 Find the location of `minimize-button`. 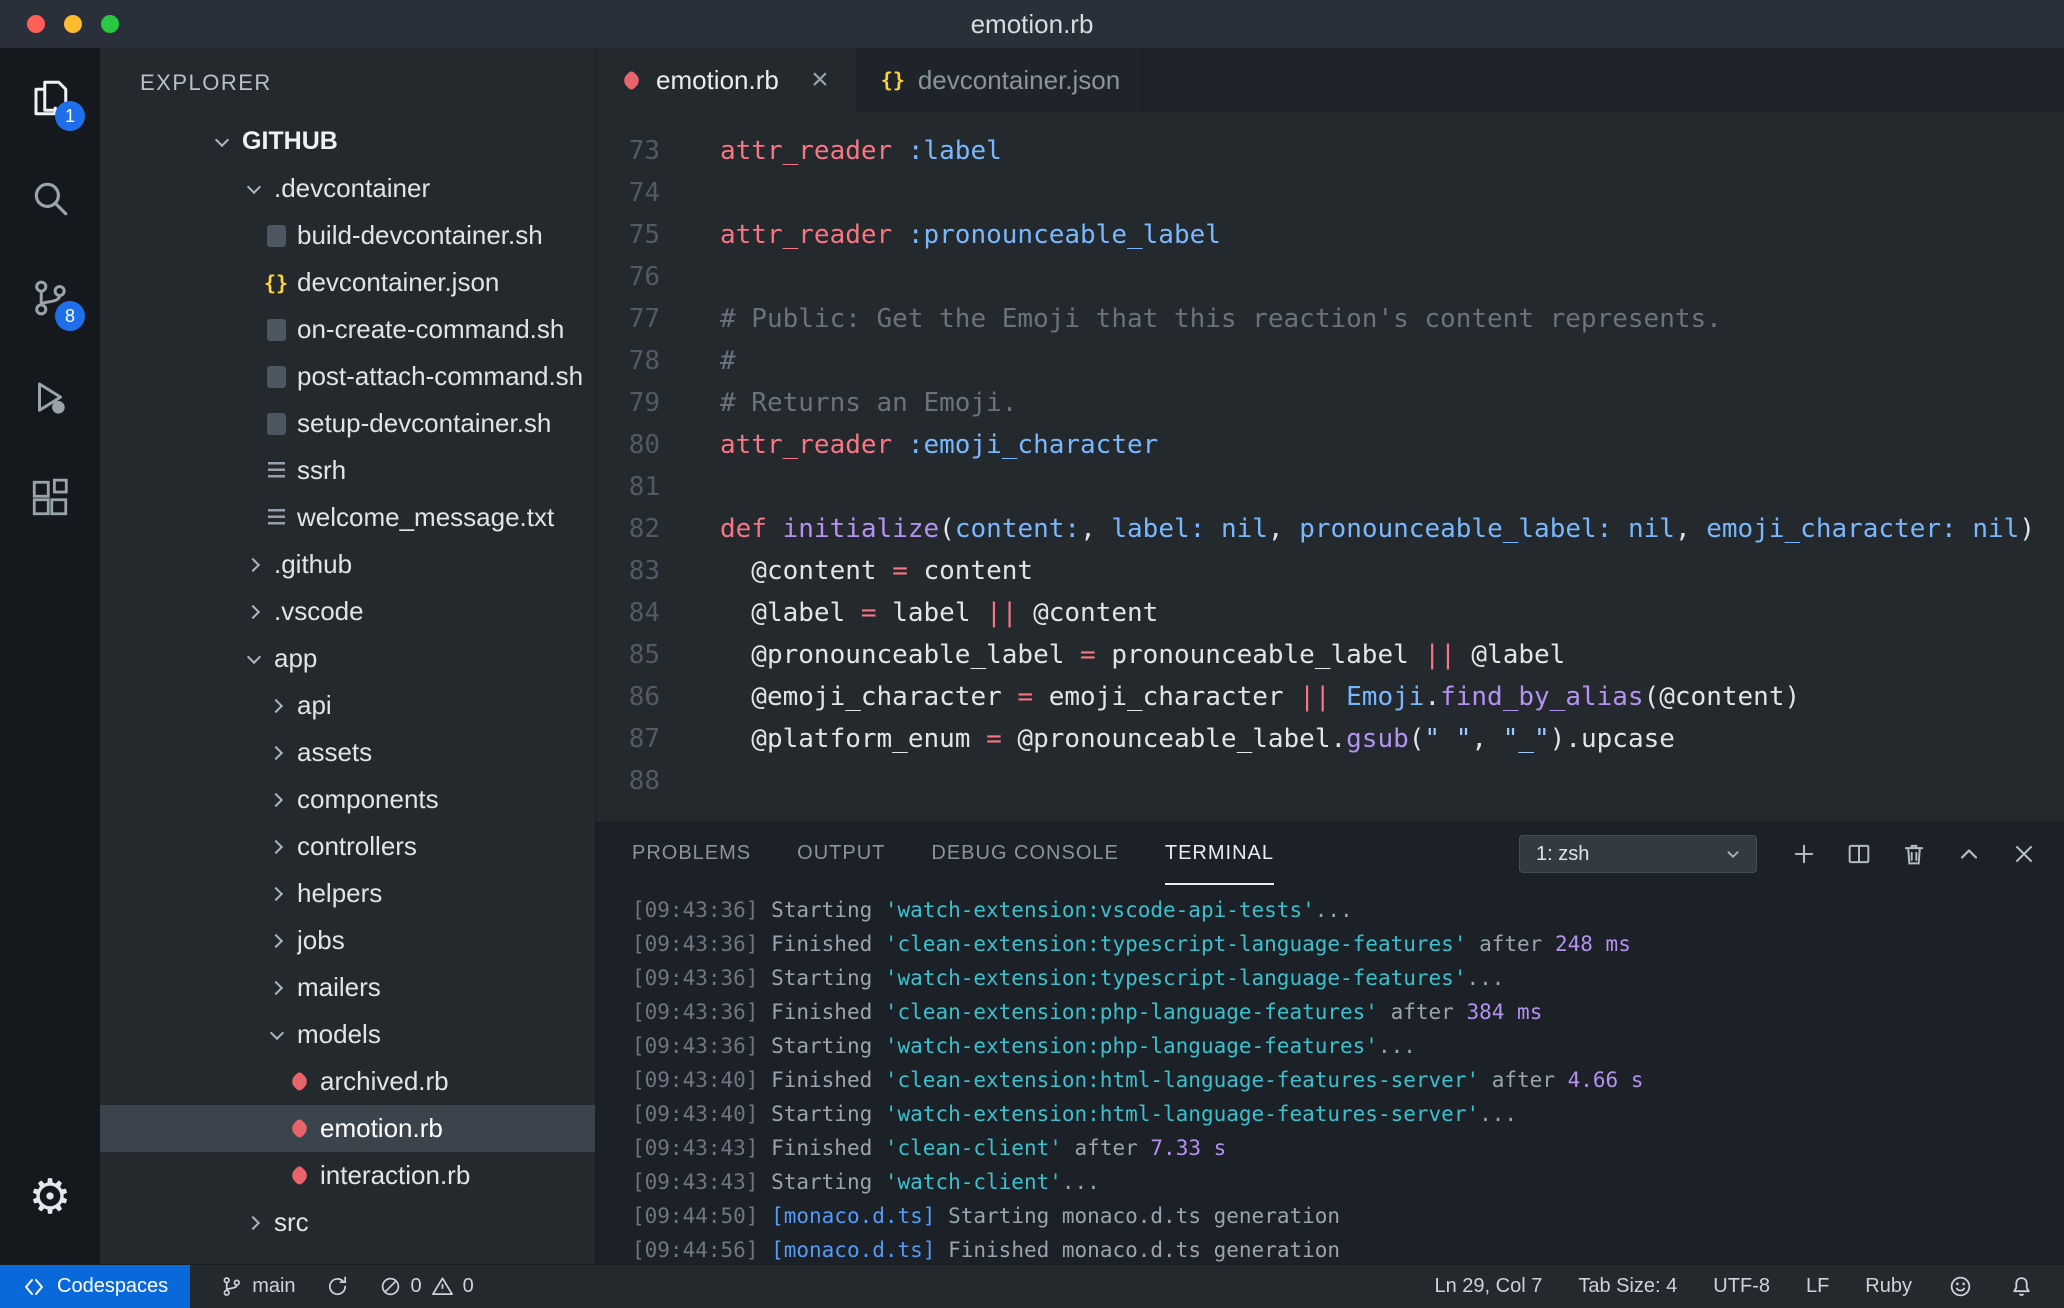

minimize-button is located at coordinates (73, 24).